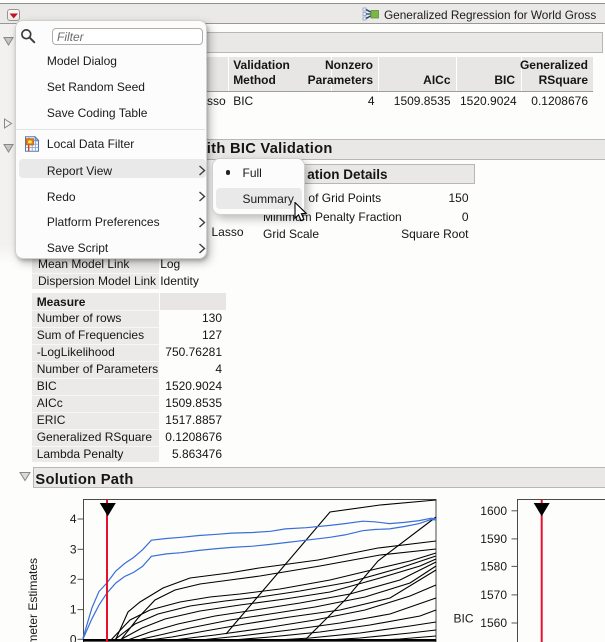 The image size is (605, 642). I want to click on svg-text: 2, so click(73, 579).